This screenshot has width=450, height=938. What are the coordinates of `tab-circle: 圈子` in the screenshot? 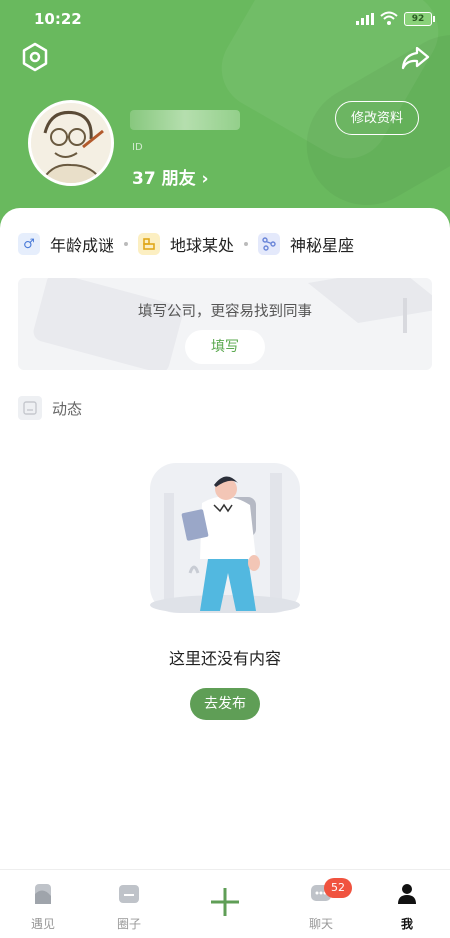 It's located at (129, 907).